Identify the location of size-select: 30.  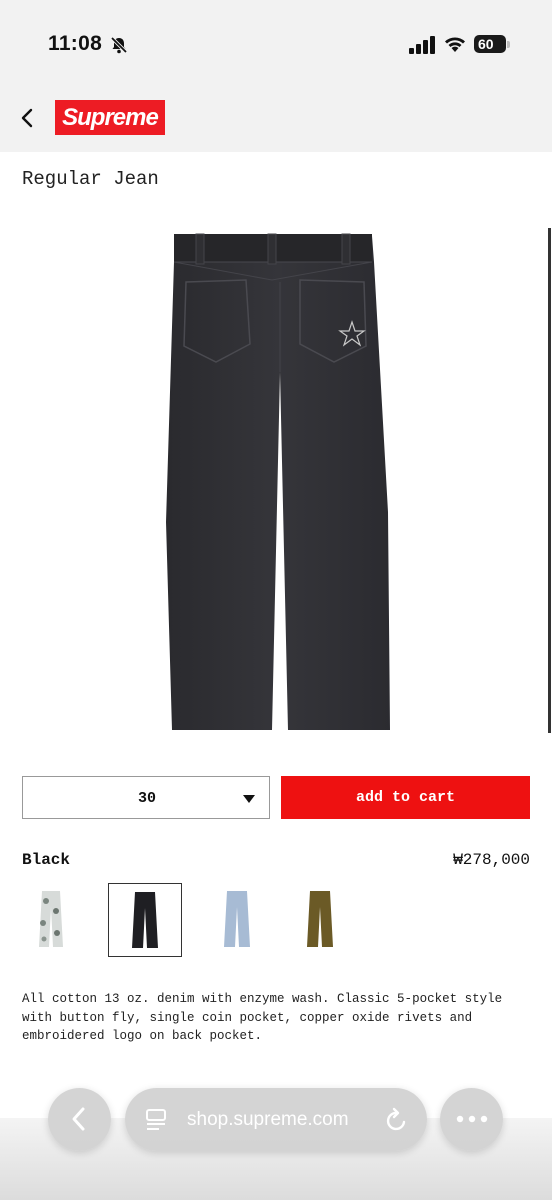
(146, 797).